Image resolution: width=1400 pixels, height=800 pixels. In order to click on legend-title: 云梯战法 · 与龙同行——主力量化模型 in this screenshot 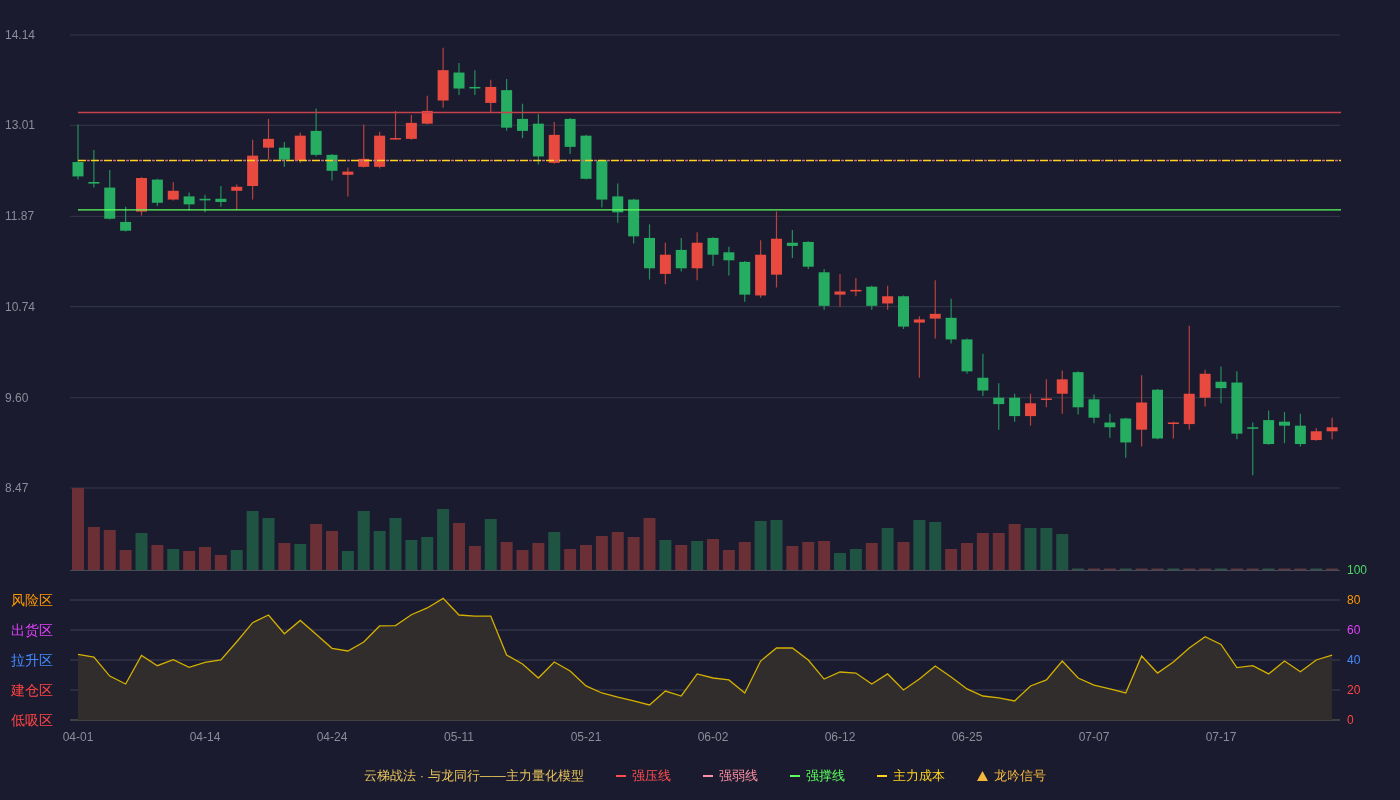, I will do `click(474, 776)`.